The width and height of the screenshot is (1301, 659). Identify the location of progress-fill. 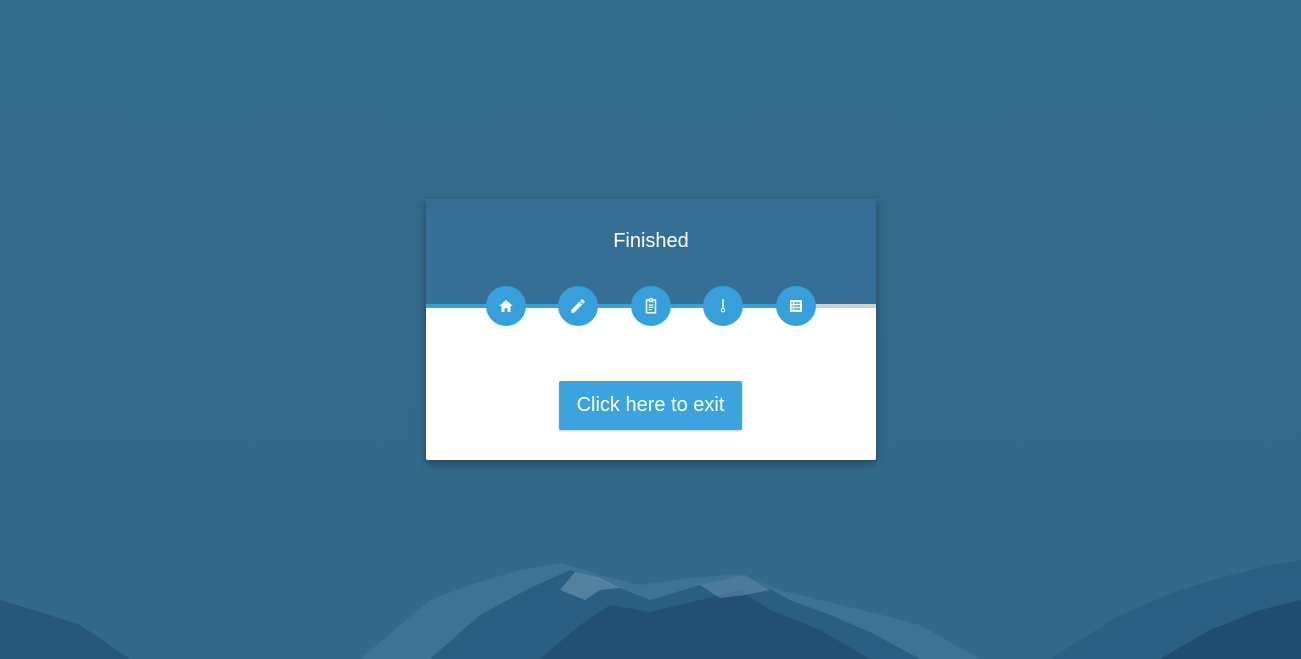
(619, 306).